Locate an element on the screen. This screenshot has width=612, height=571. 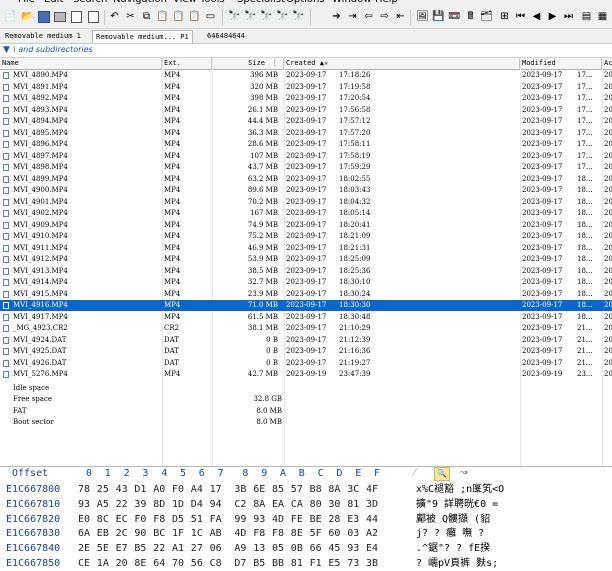
hex-byte: 80 is located at coordinates (316, 505).